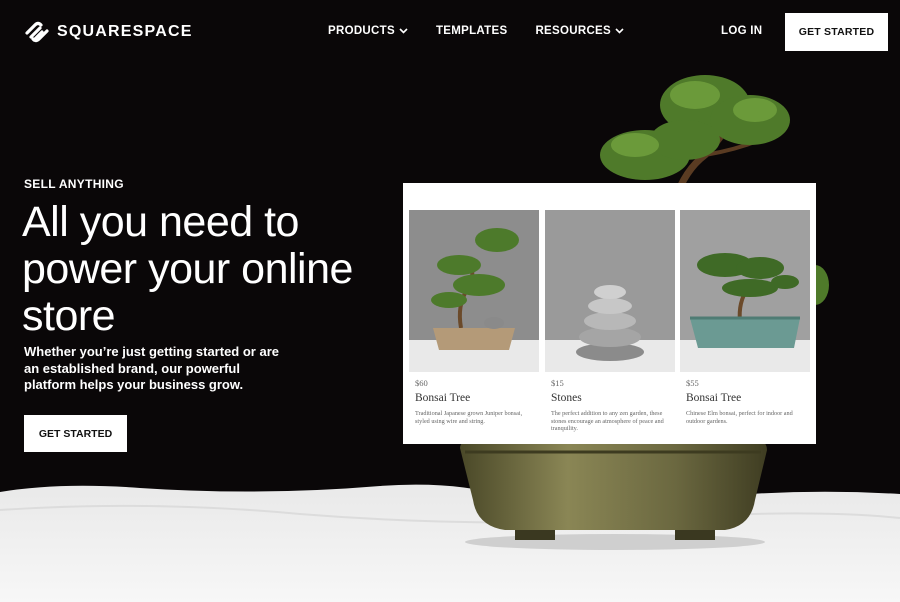 The height and width of the screenshot is (602, 900). I want to click on product-image-stones, so click(610, 291).